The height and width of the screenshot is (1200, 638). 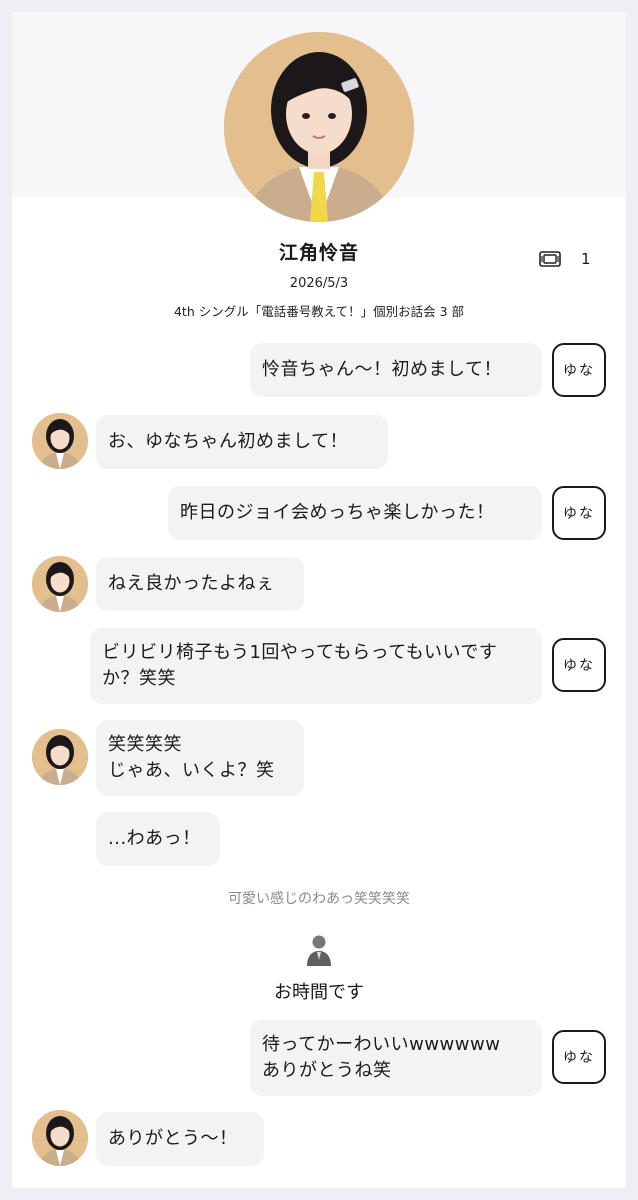 What do you see at coordinates (319, 950) in the screenshot?
I see `staff-person-icon` at bounding box center [319, 950].